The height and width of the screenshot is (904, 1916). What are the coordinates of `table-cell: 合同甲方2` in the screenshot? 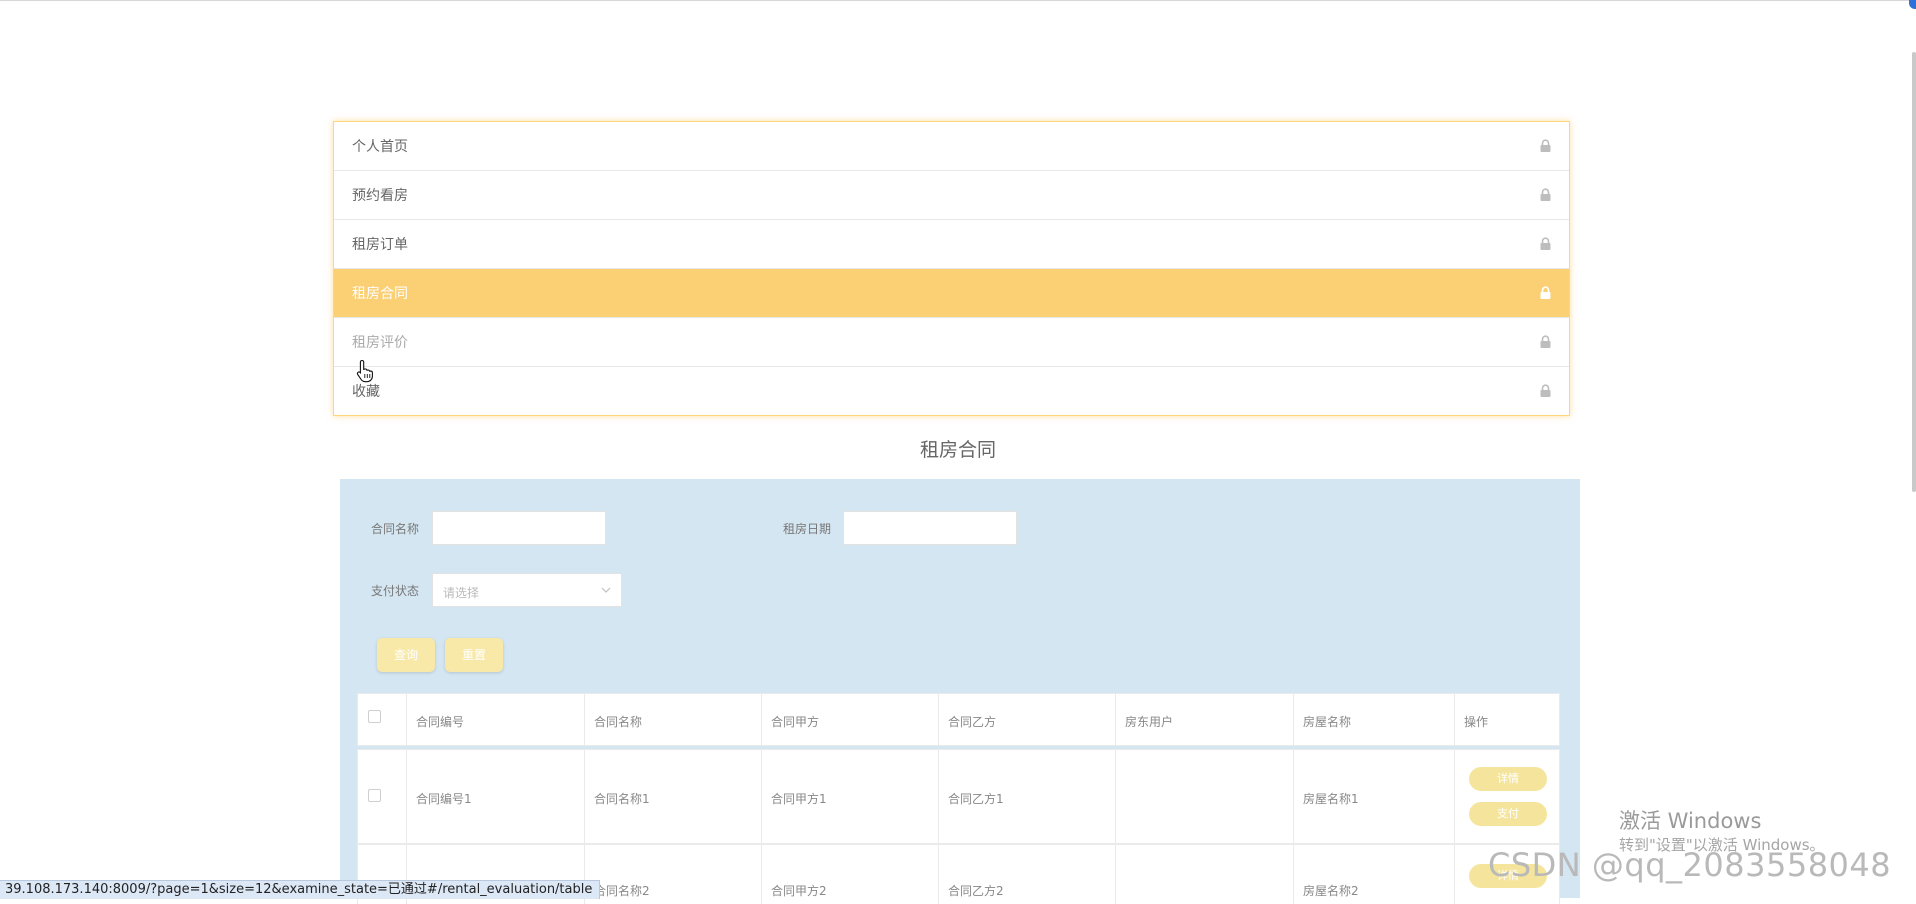 It's located at (850, 874).